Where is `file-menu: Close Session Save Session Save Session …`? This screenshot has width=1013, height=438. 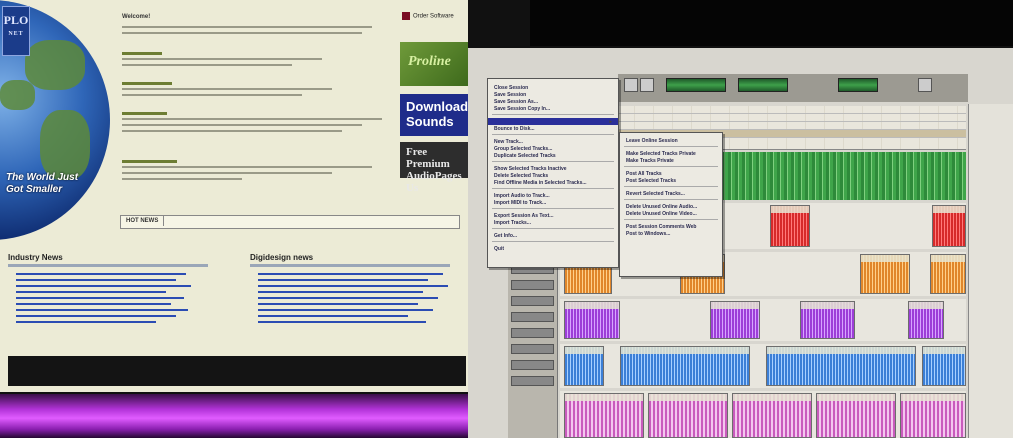
file-menu: Close Session Save Session Save Session … is located at coordinates (553, 173).